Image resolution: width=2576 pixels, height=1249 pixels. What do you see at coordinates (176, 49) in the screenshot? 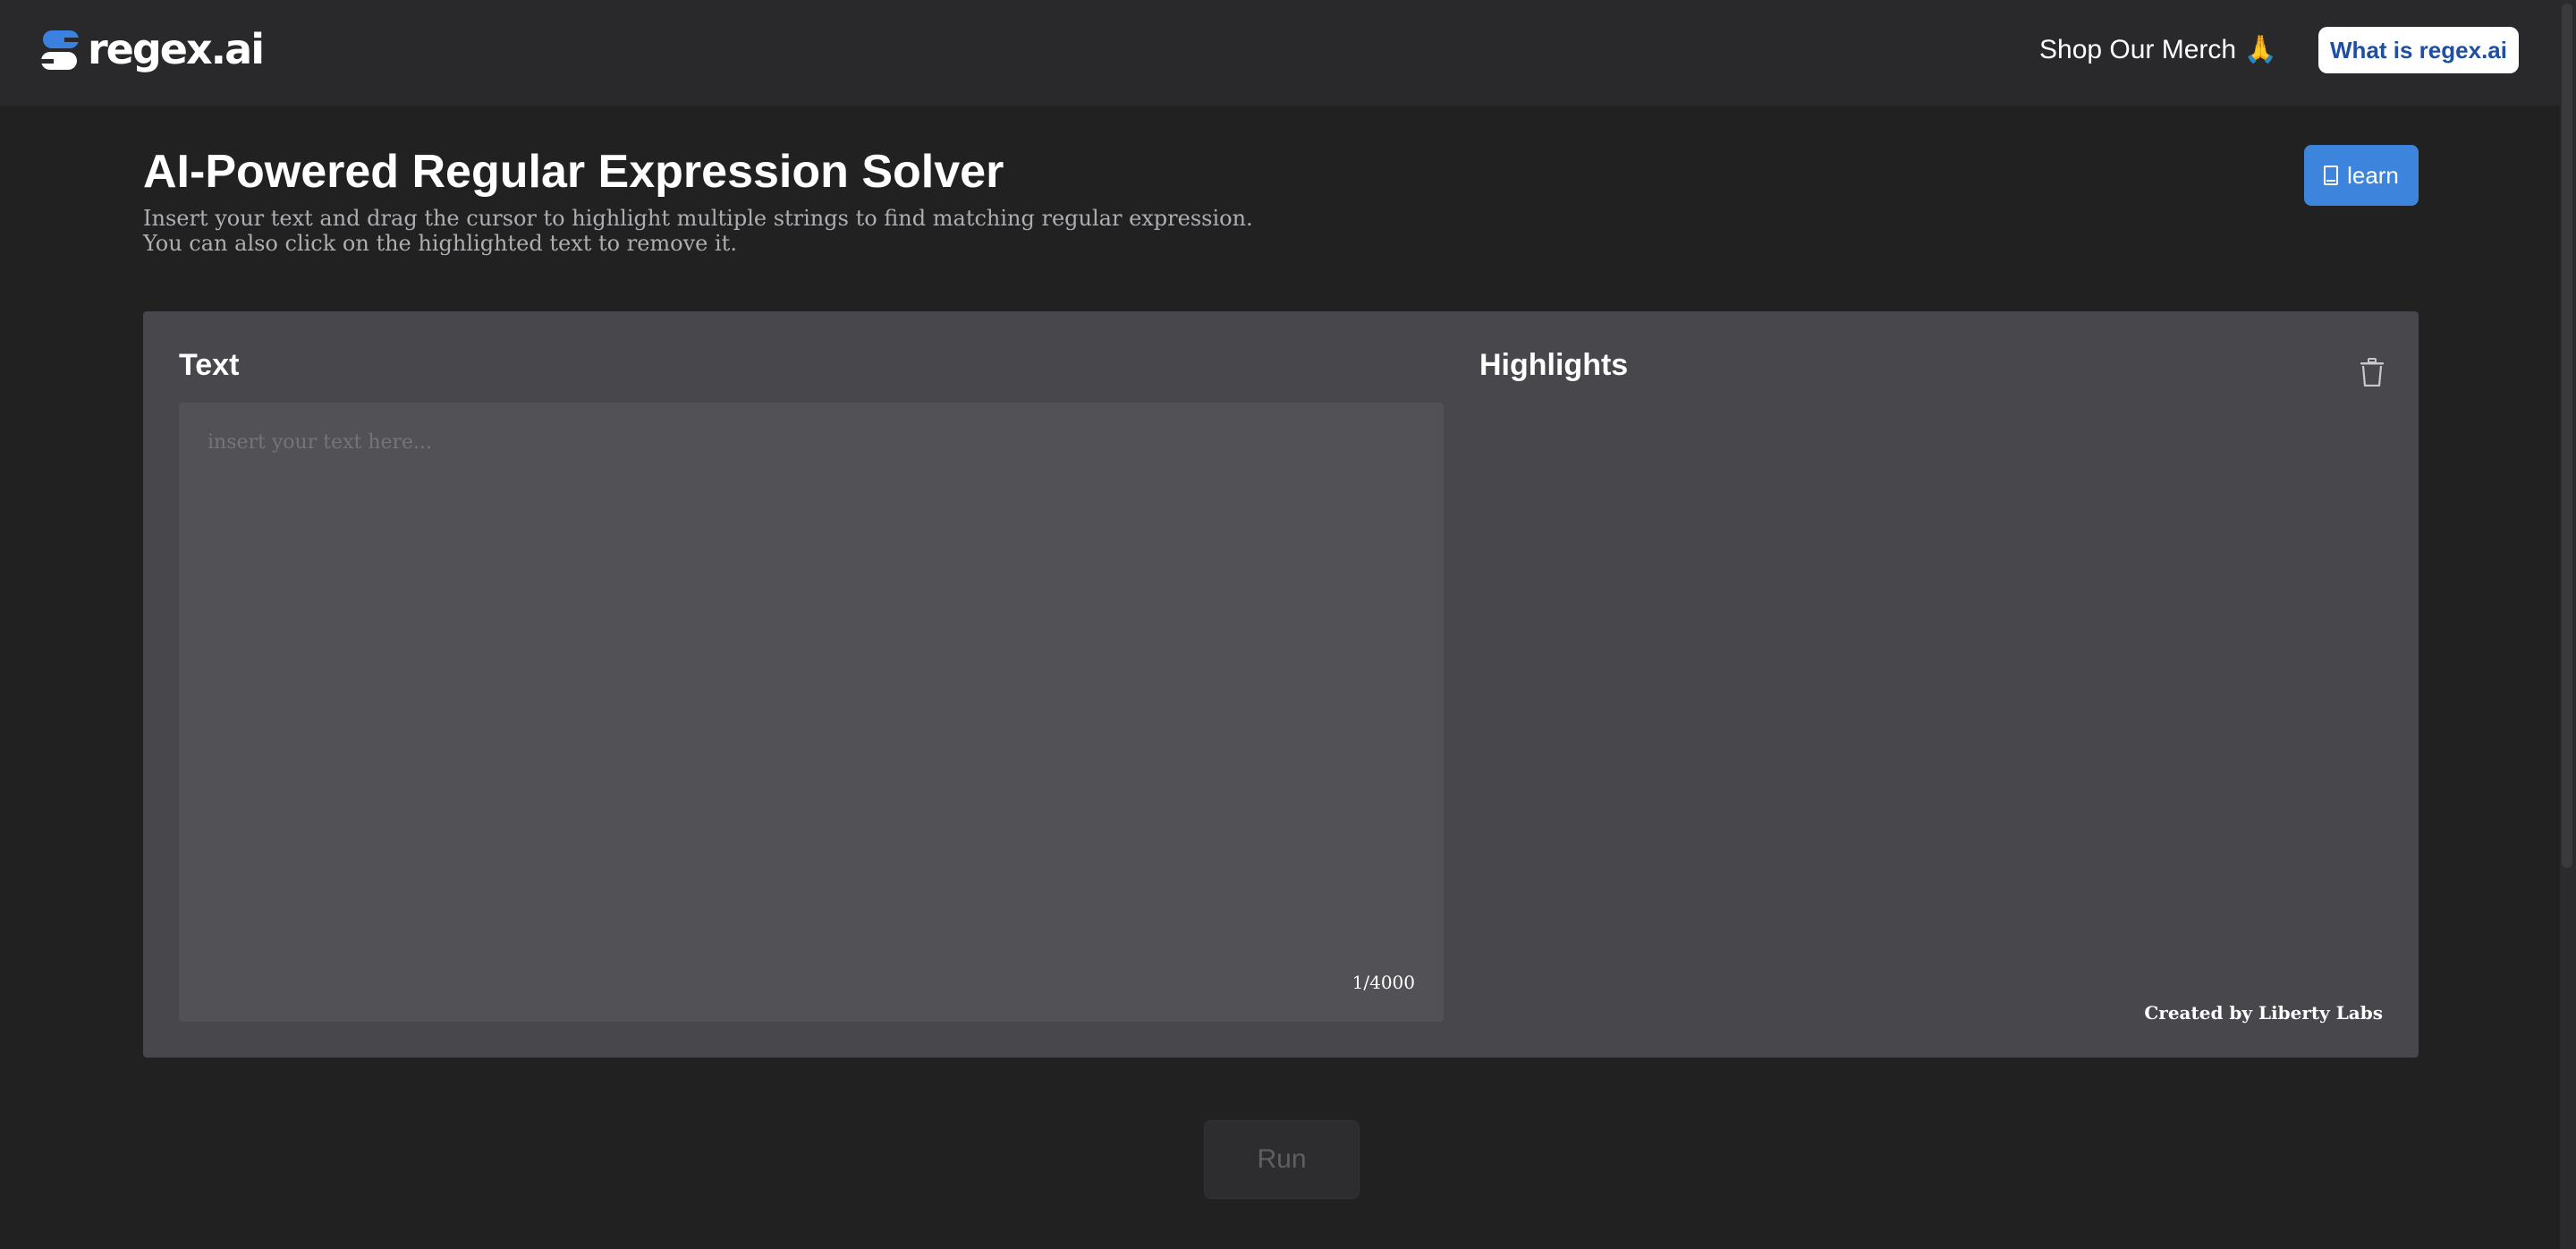
I see `logo-text: regex.ai` at bounding box center [176, 49].